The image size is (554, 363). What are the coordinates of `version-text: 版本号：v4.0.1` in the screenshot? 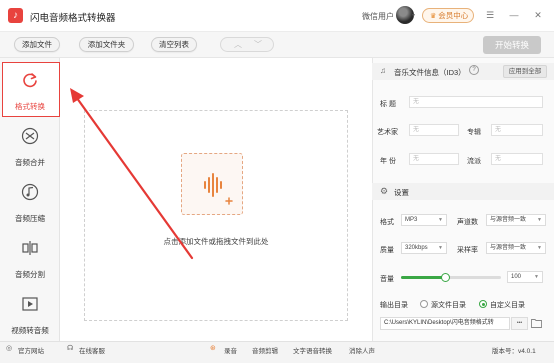 It's located at (514, 351).